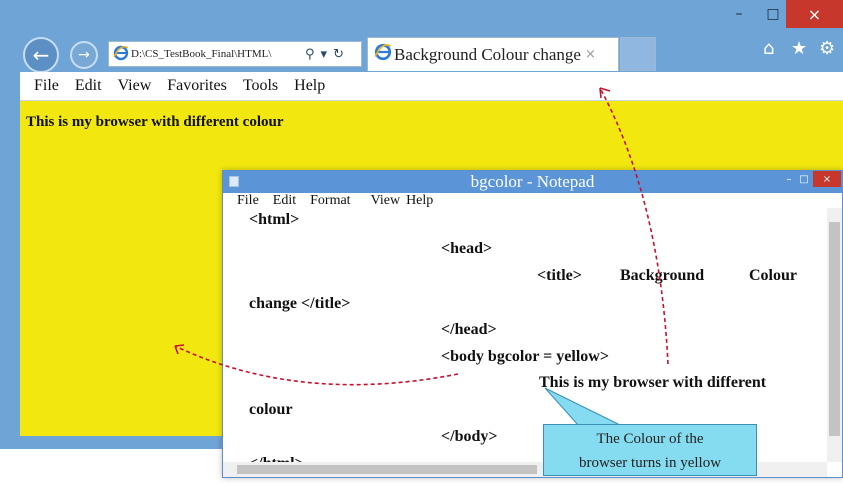 This screenshot has width=843, height=483. Describe the element at coordinates (135, 86) in the screenshot. I see `menu-view: View` at that location.